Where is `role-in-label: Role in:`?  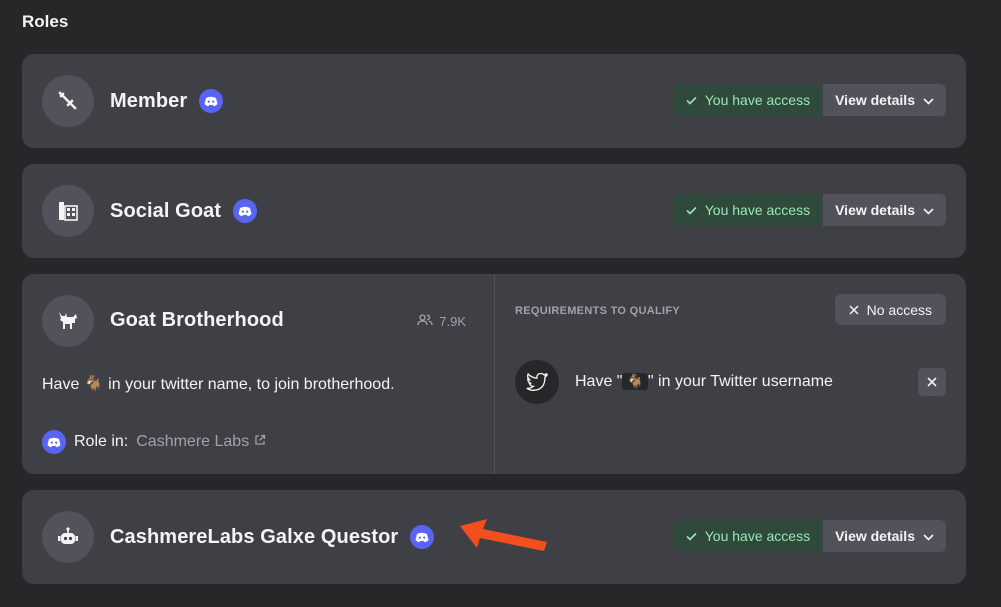
role-in-label: Role in: is located at coordinates (101, 441).